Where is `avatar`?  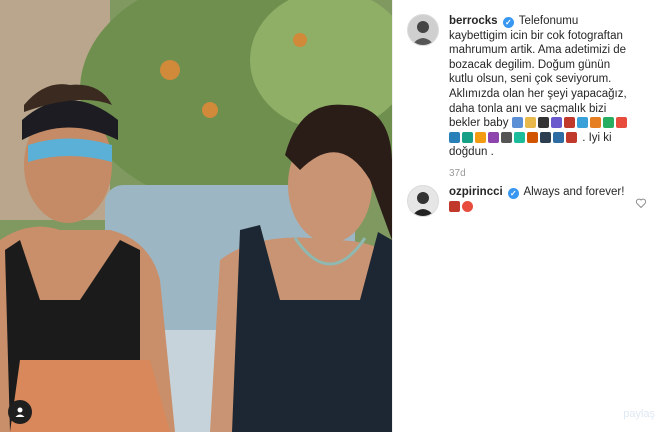 avatar is located at coordinates (423, 30).